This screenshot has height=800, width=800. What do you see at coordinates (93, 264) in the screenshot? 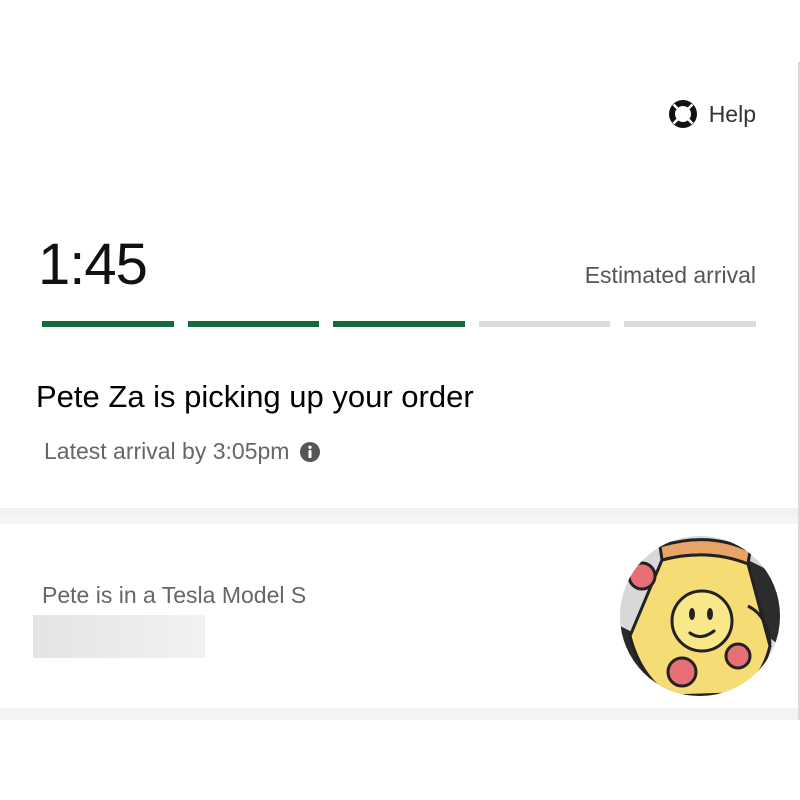
I see `eta-time: 1:45` at bounding box center [93, 264].